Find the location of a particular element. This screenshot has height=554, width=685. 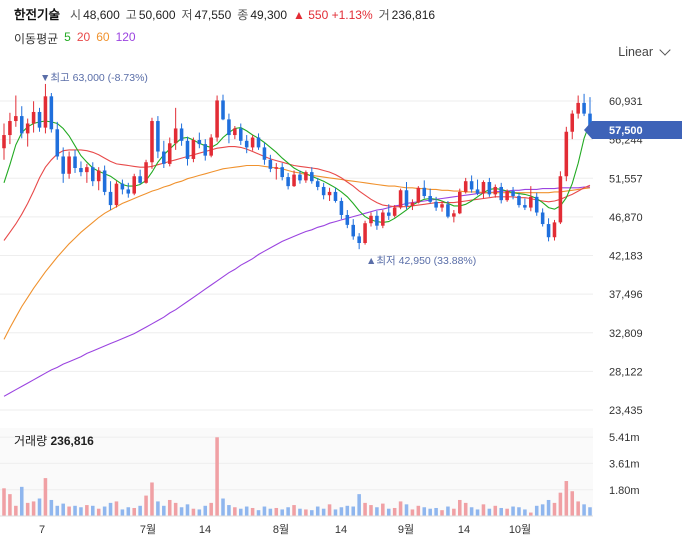

date-tick-label: 7월 is located at coordinates (148, 529).